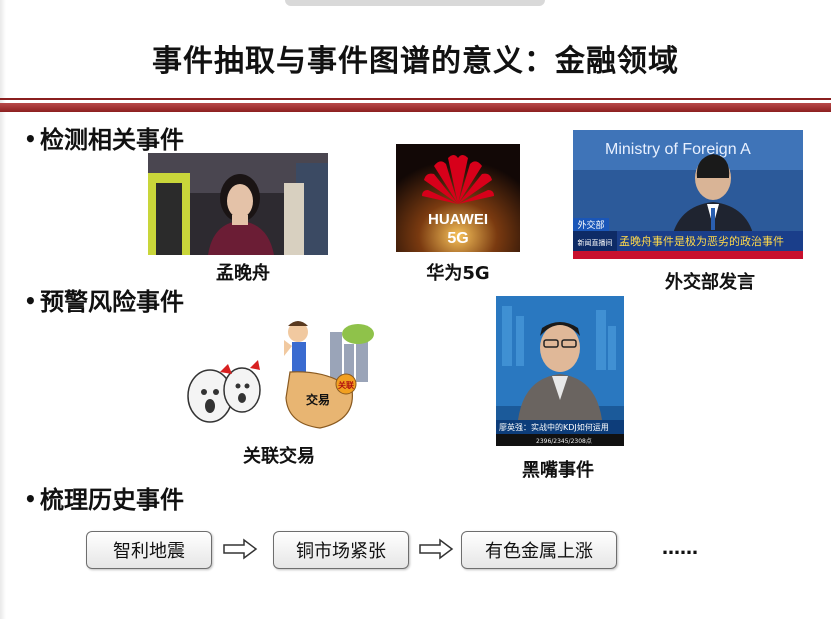  Describe the element at coordinates (318, 399) in the screenshot. I see `bag-text: 交易` at that location.